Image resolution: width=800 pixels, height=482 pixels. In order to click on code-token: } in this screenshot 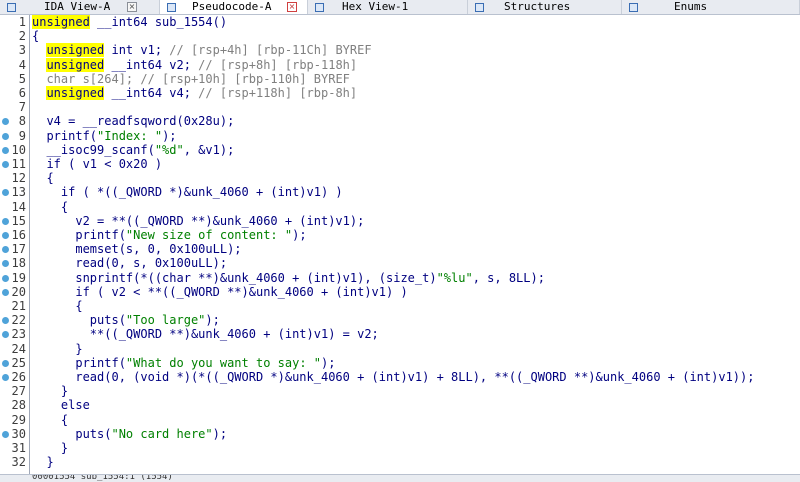, I will do `click(43, 462)`.